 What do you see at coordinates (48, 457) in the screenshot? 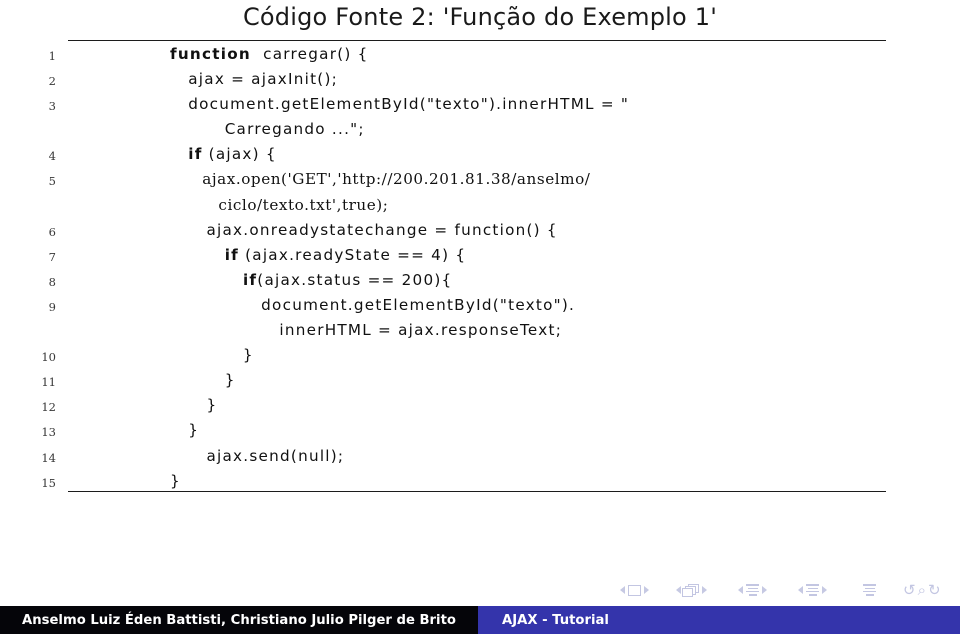
I see `code-line-number: 14` at bounding box center [48, 457].